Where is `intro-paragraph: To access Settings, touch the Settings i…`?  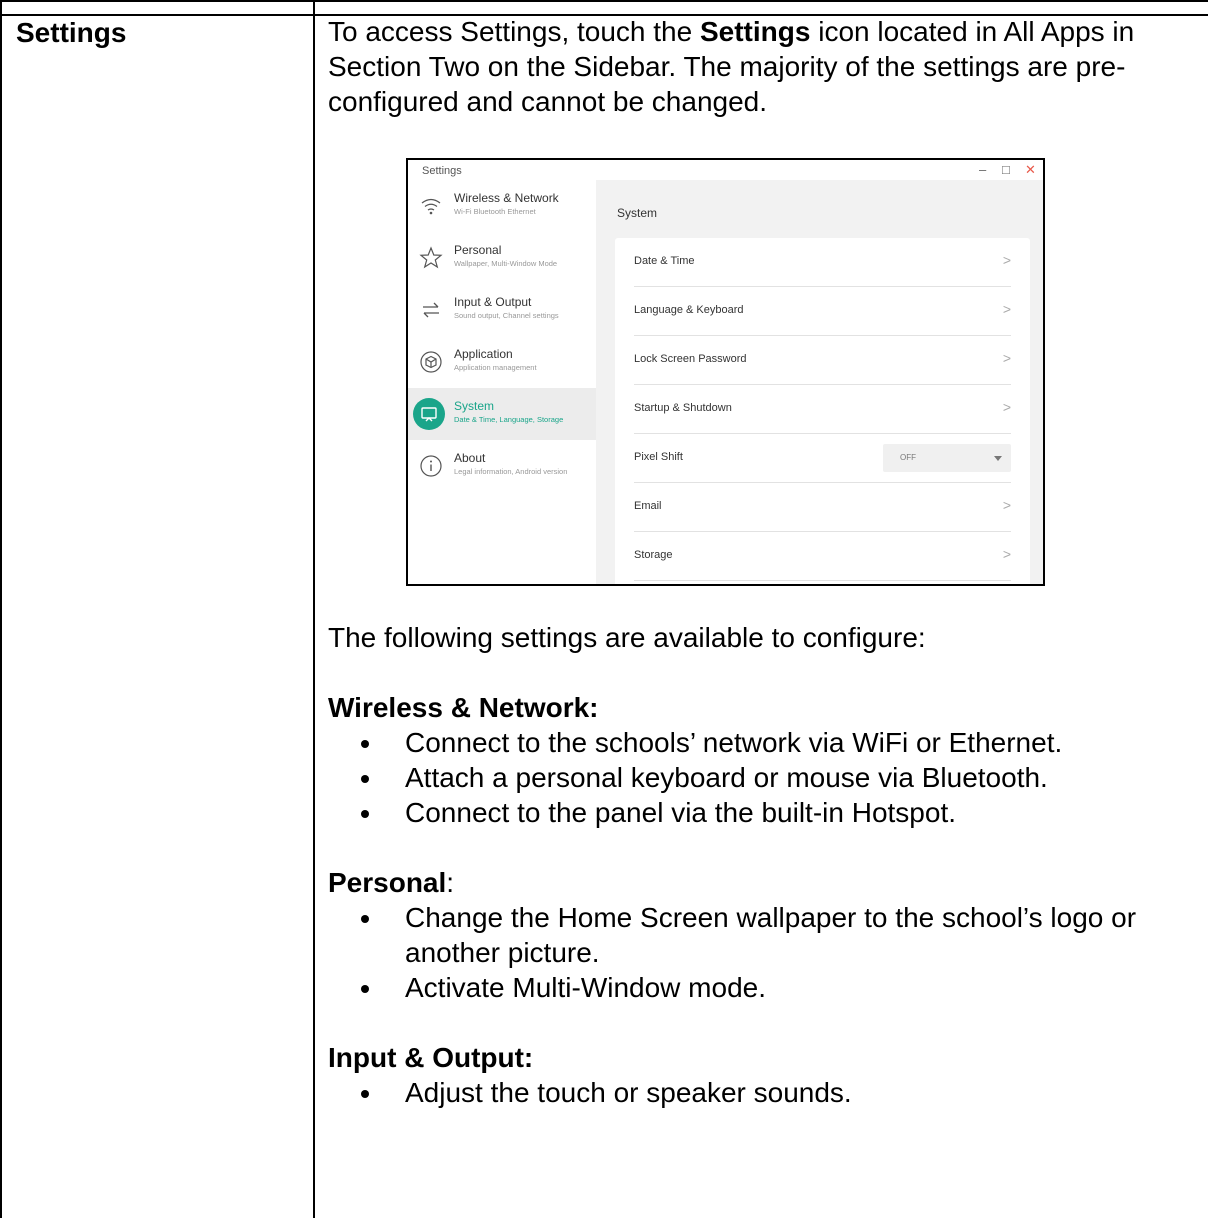 intro-paragraph: To access Settings, touch the Settings i… is located at coordinates (758, 66).